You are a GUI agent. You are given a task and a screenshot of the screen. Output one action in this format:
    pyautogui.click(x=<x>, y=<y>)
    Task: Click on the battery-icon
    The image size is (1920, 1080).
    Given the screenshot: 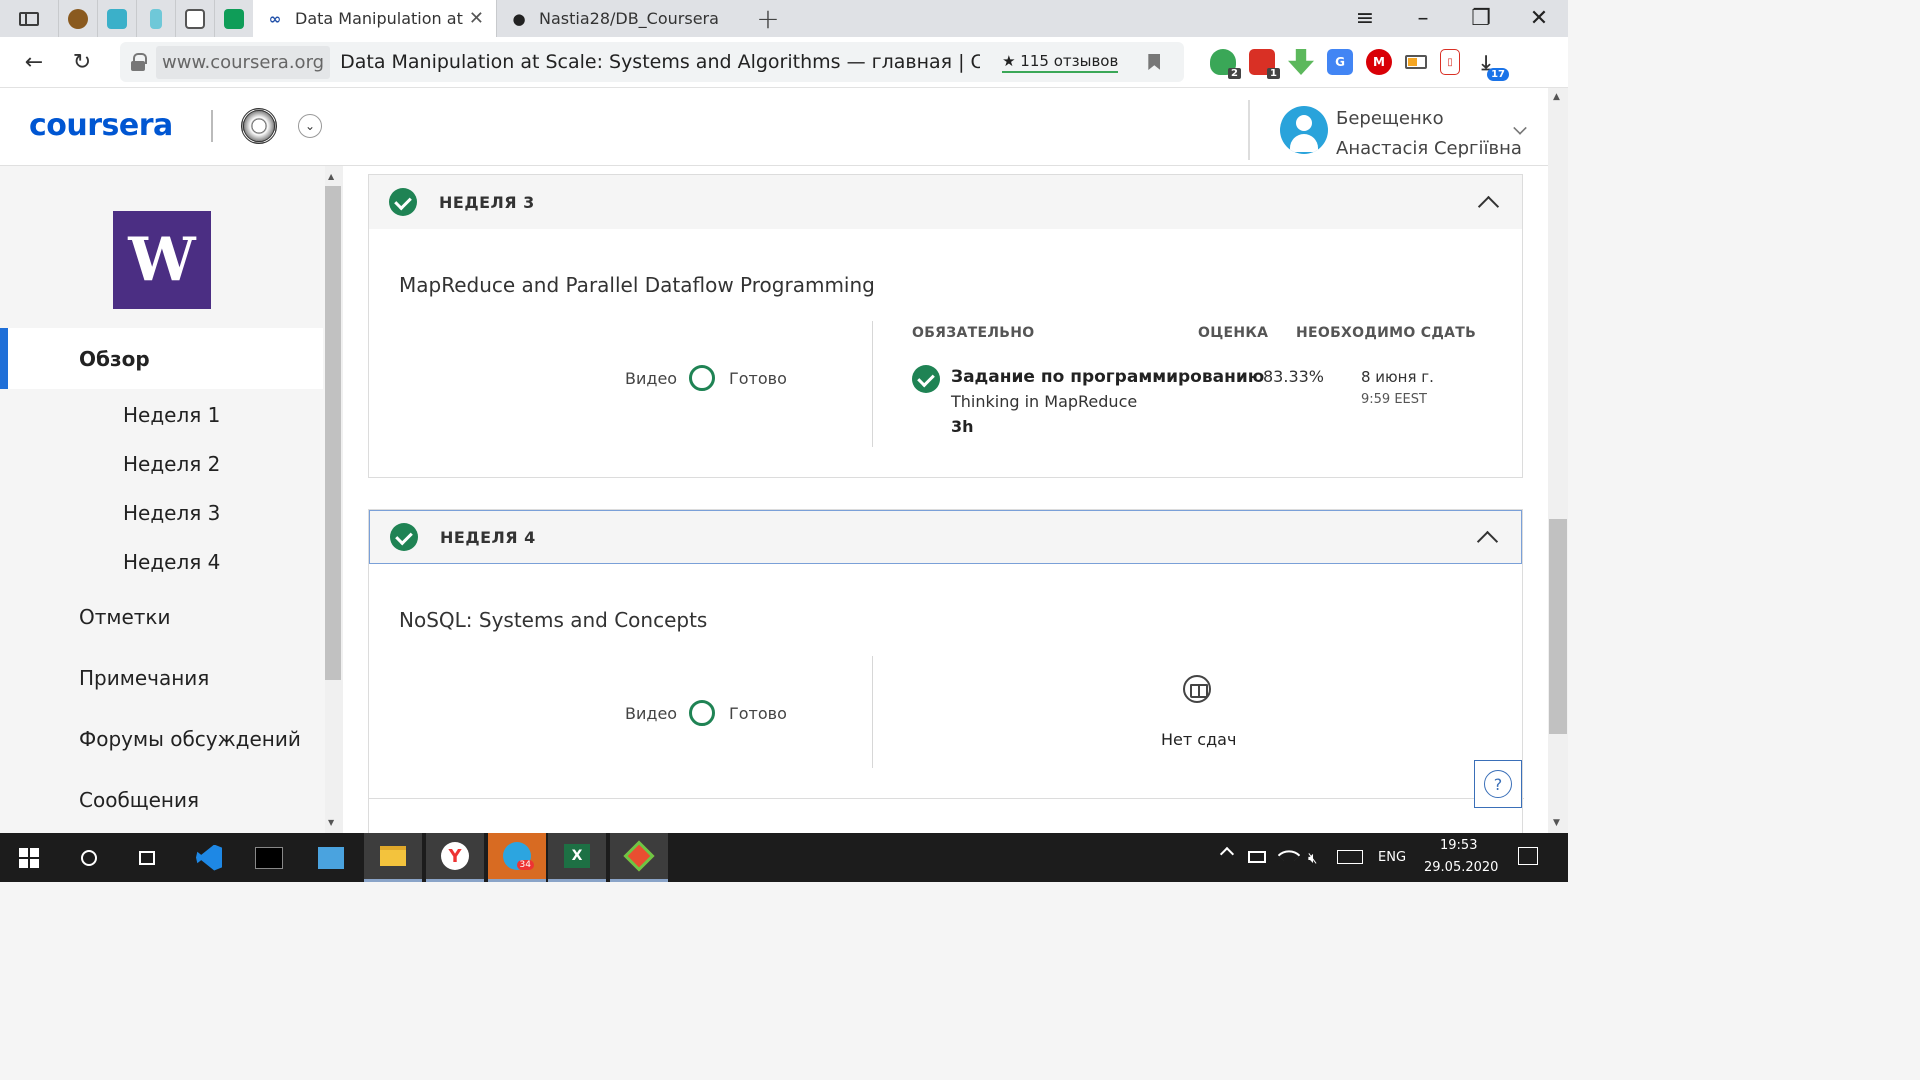 What is the action you would take?
    pyautogui.click(x=1416, y=62)
    